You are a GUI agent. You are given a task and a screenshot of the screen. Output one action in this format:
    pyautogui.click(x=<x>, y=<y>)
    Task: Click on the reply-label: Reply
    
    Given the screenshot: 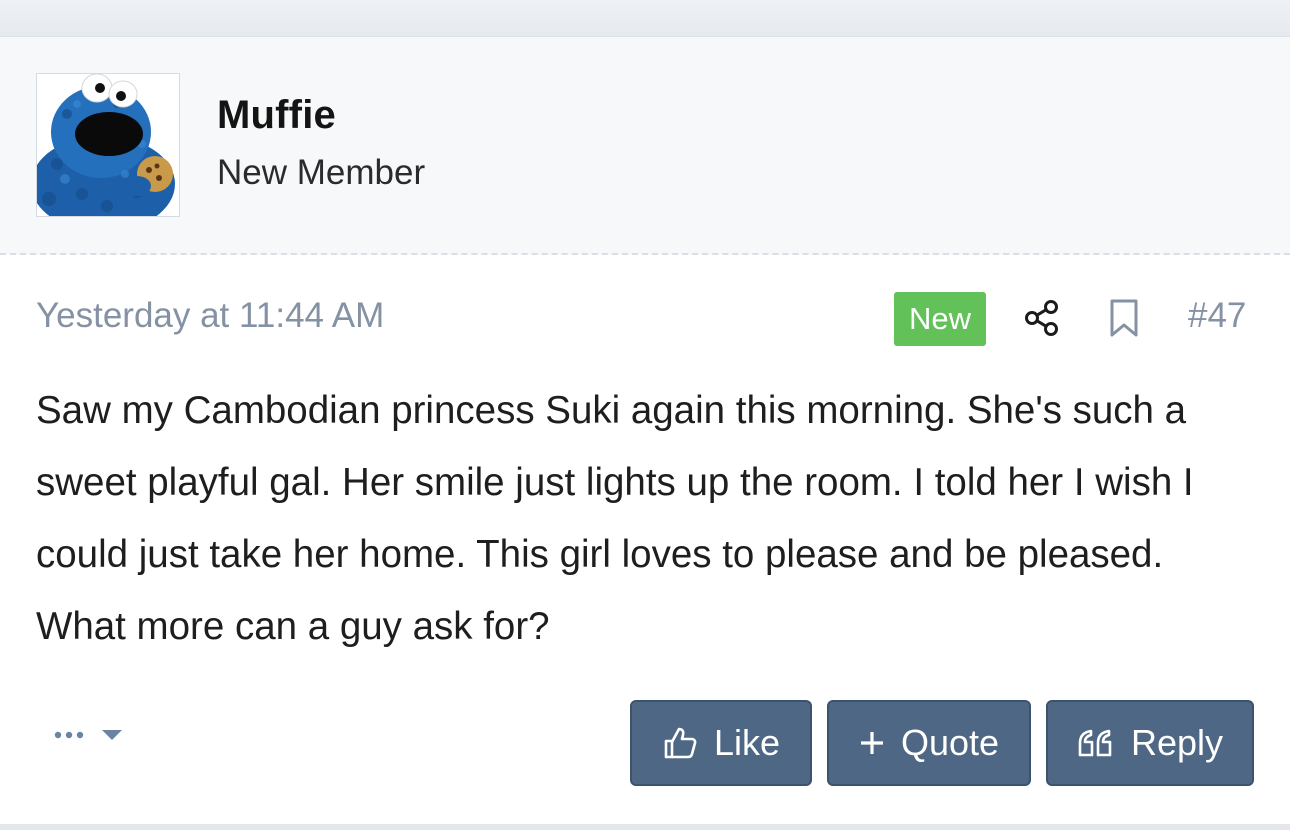 What is the action you would take?
    pyautogui.click(x=1177, y=742)
    